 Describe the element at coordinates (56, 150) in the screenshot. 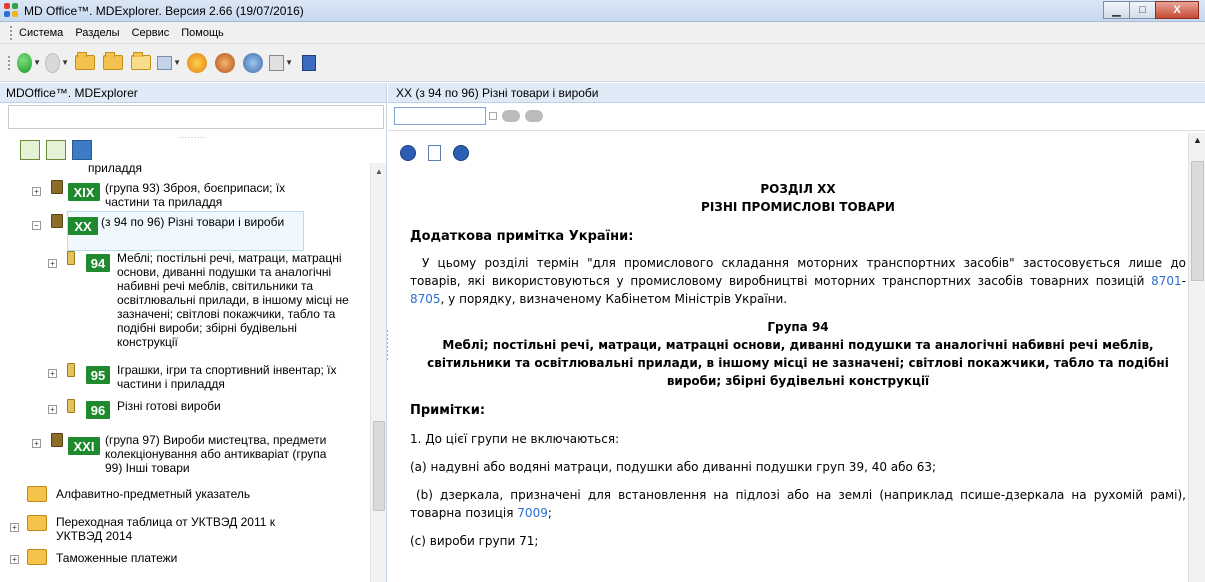

I see `tree-add-button` at that location.